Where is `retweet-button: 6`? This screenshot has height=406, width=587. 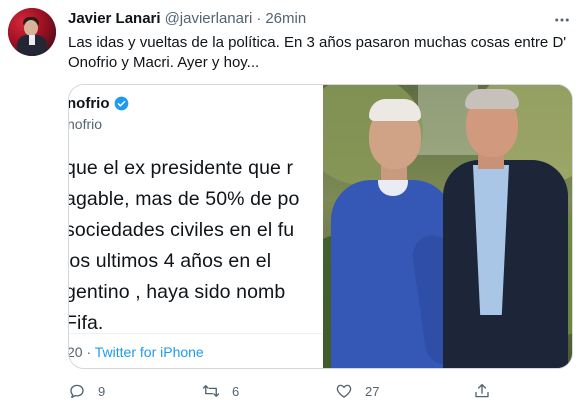 retweet-button: 6 is located at coordinates (220, 391).